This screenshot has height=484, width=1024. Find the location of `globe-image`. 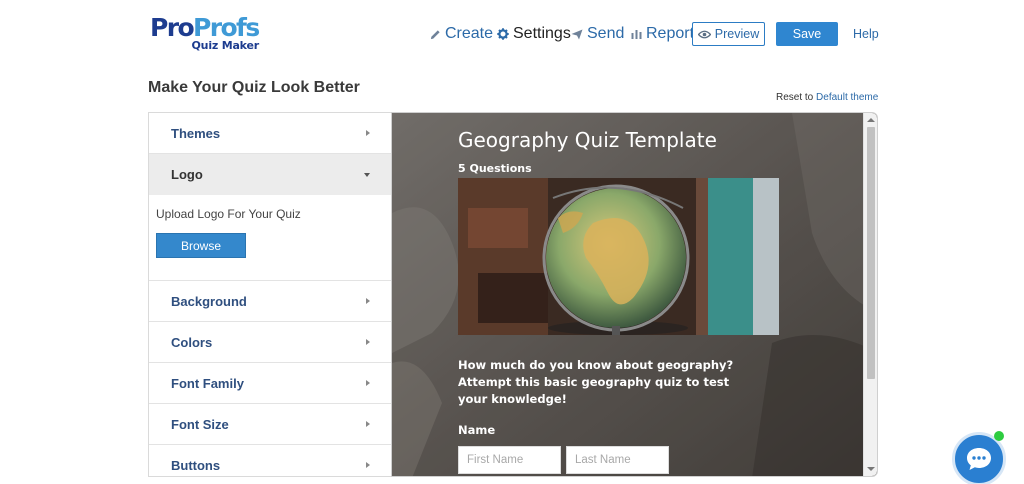

globe-image is located at coordinates (618, 256).